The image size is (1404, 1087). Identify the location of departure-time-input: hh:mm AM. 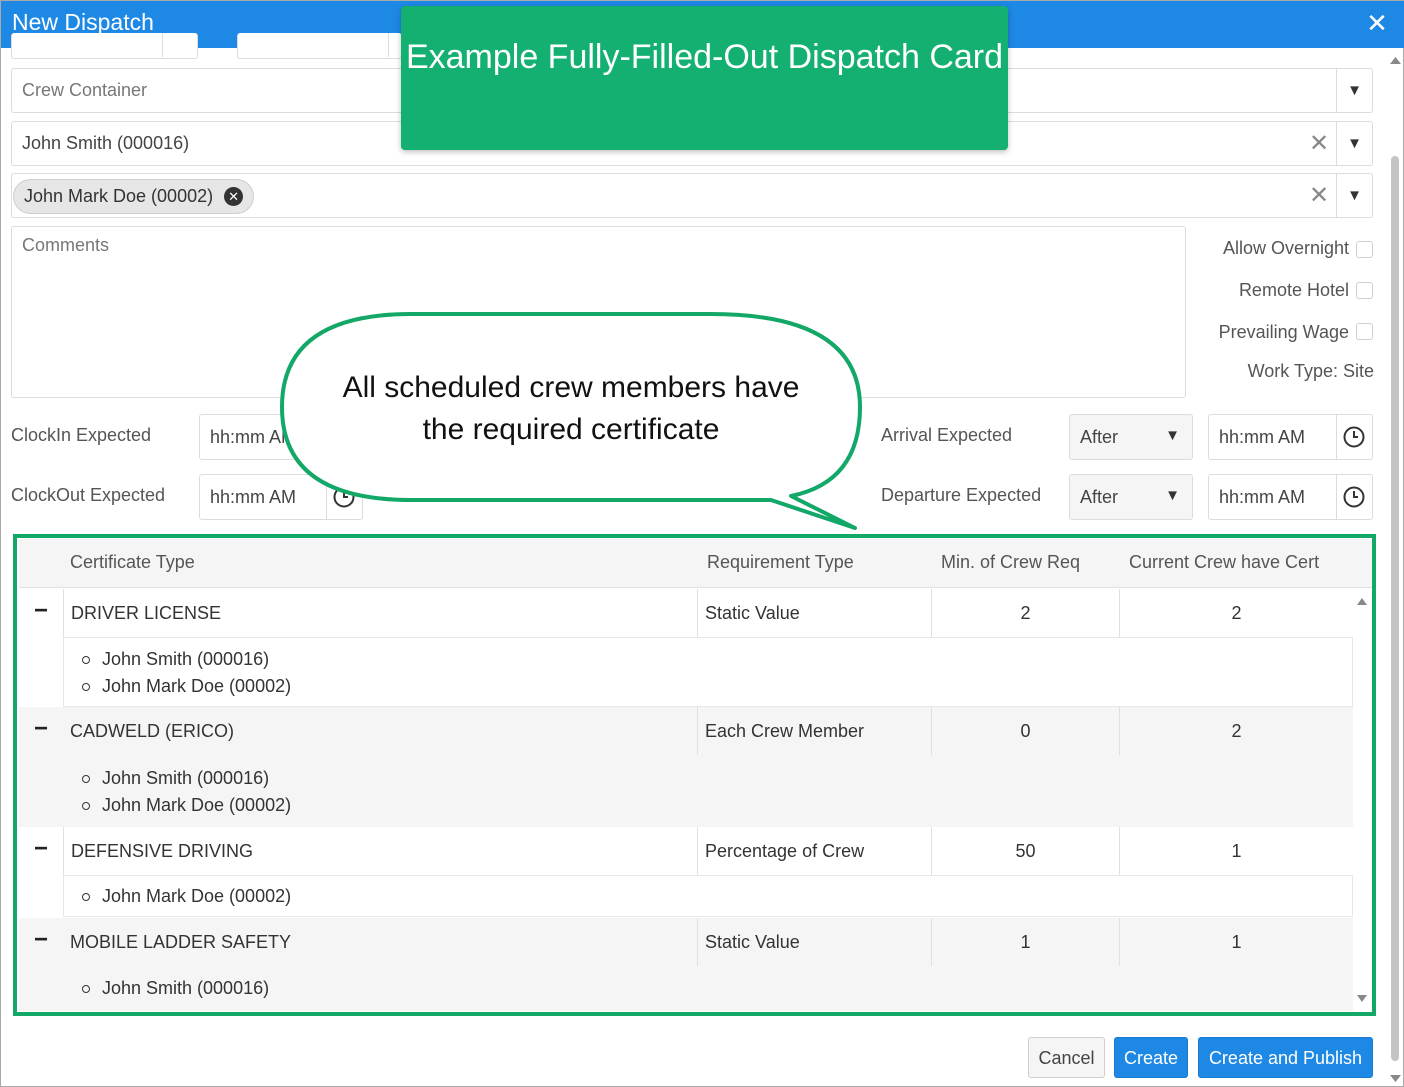
(1290, 497).